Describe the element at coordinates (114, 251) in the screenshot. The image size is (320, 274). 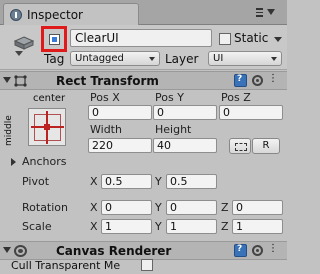
I see `component-title: Canvas Renderer` at that location.